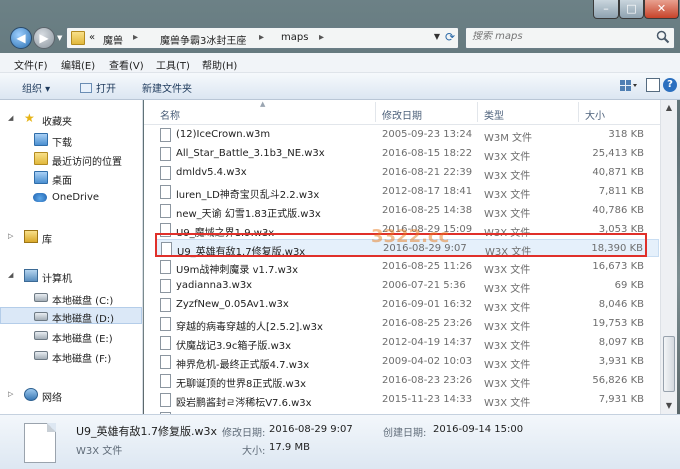 Image resolution: width=680 pixels, height=469 pixels. What do you see at coordinates (618, 323) in the screenshot?
I see `file-size: 19,753 KB` at bounding box center [618, 323].